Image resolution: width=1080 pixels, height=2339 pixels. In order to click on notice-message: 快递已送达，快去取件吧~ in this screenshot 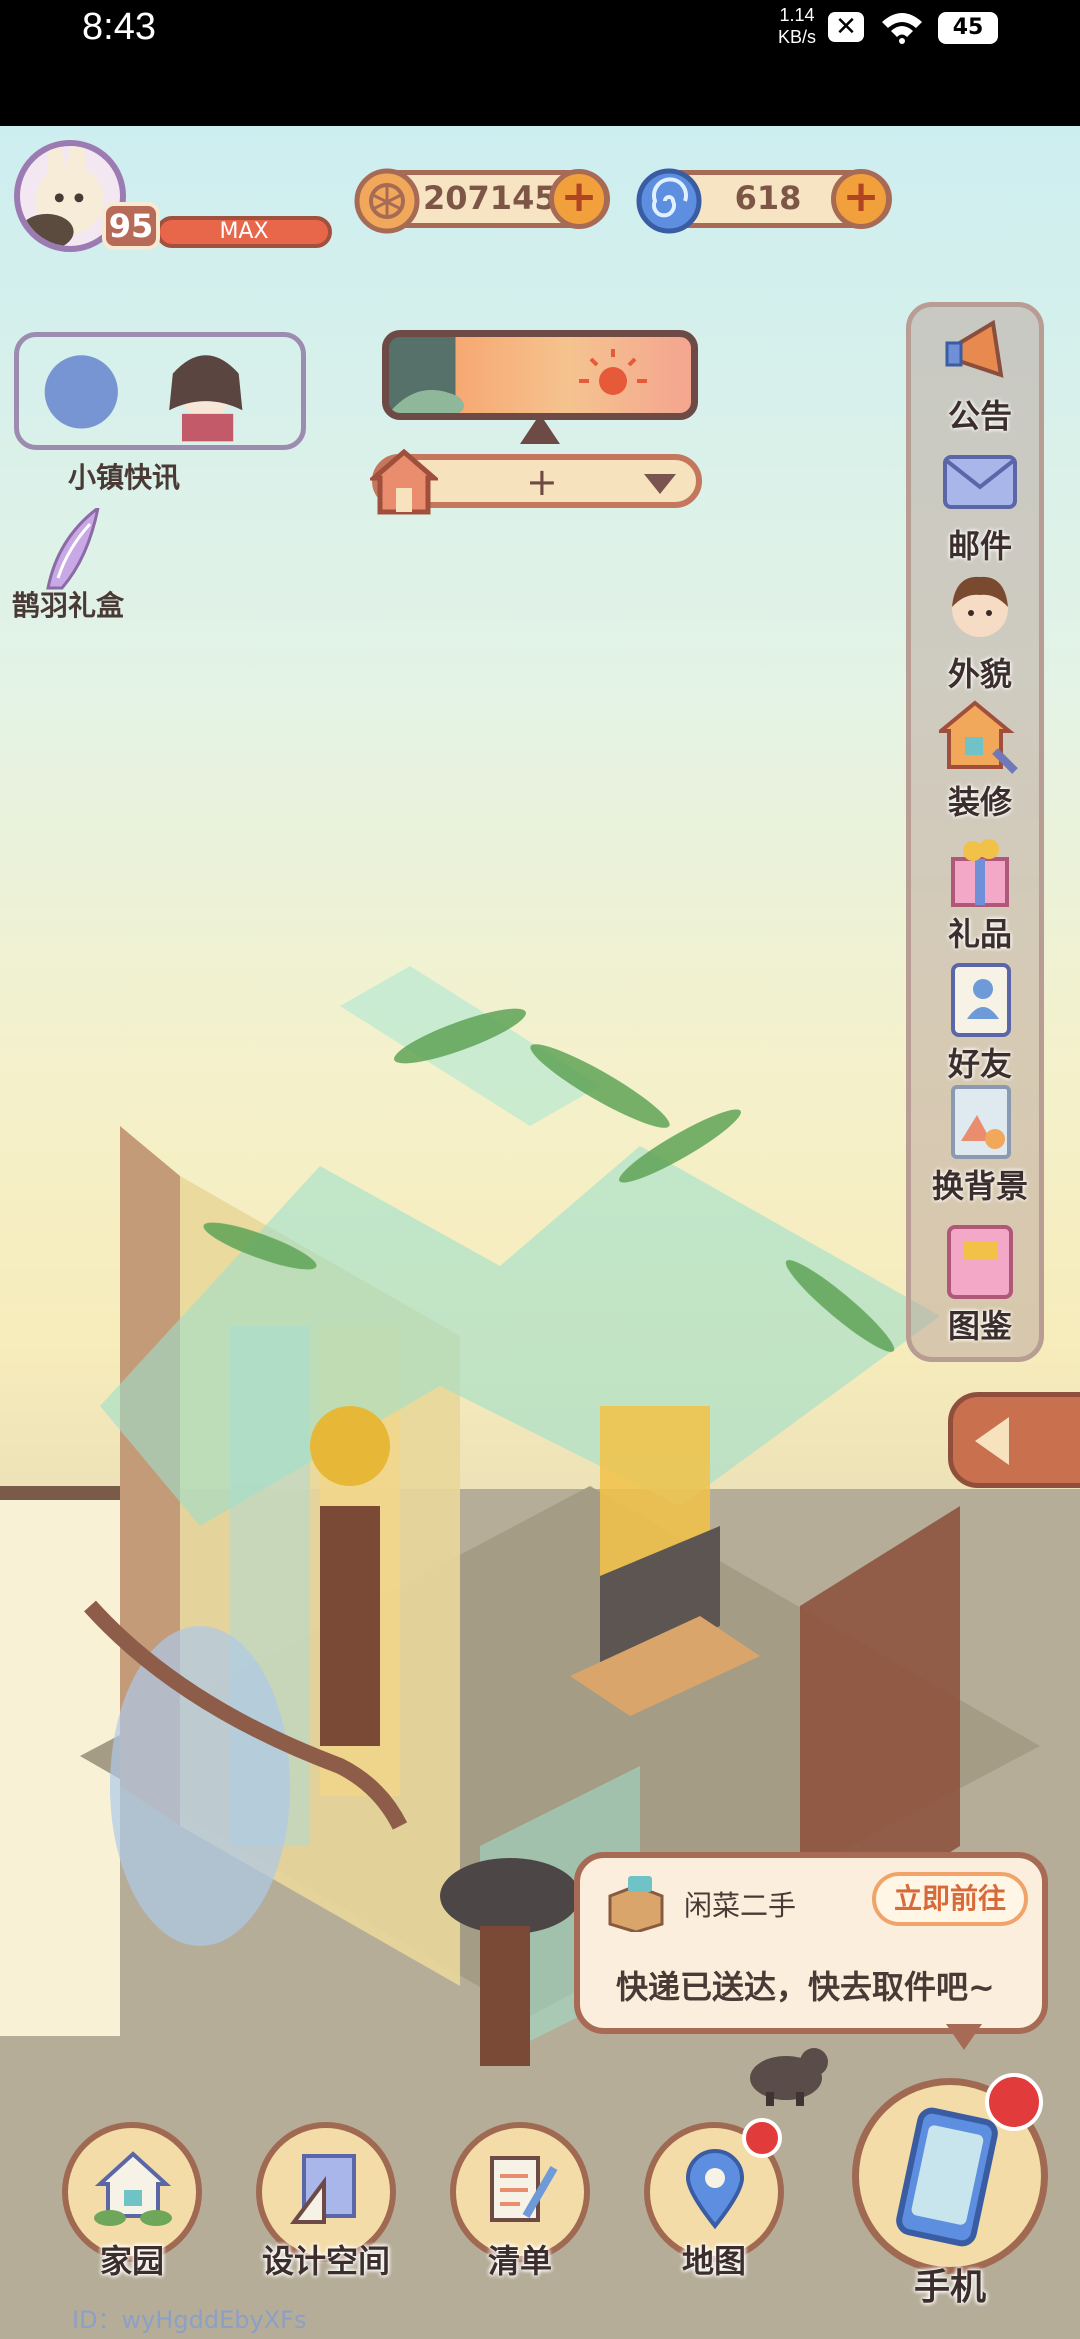, I will do `click(805, 1987)`.